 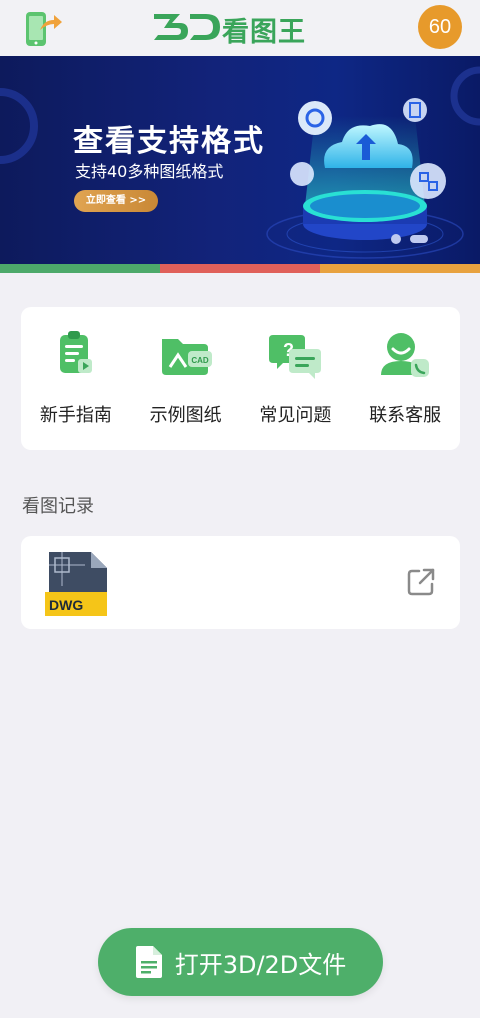 What do you see at coordinates (169, 141) in the screenshot?
I see `banner-title: 查看支持格式` at bounding box center [169, 141].